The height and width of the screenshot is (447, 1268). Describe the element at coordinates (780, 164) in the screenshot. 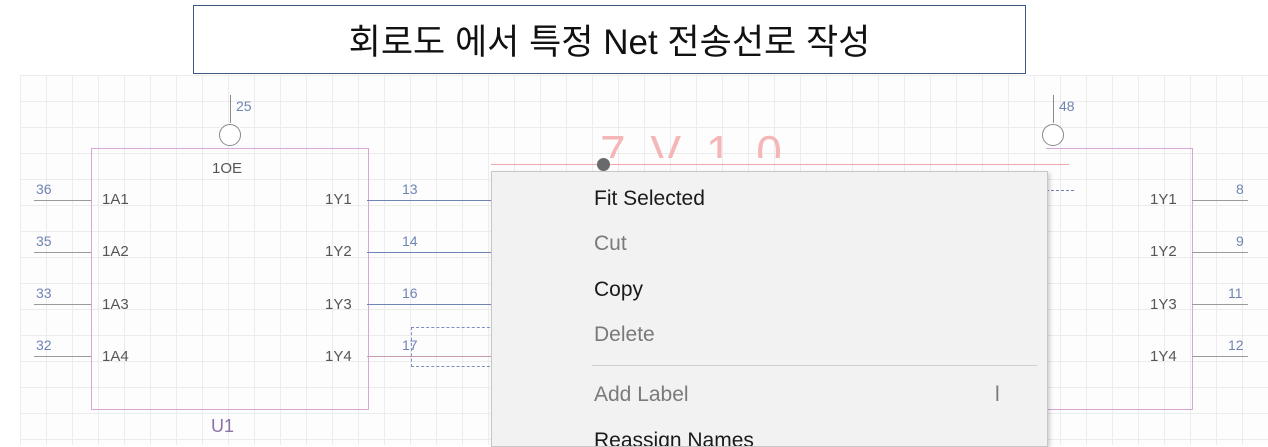

I see `highlighted-net-line` at that location.